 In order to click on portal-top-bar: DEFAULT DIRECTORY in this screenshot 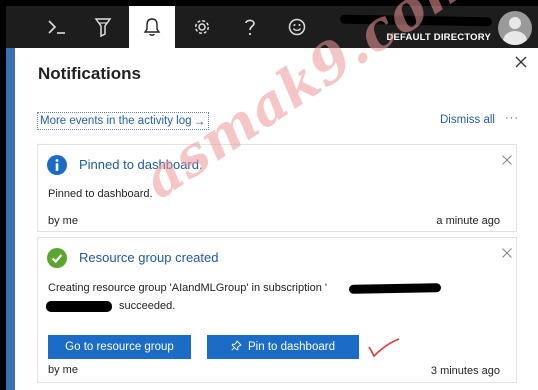, I will do `click(272, 27)`.